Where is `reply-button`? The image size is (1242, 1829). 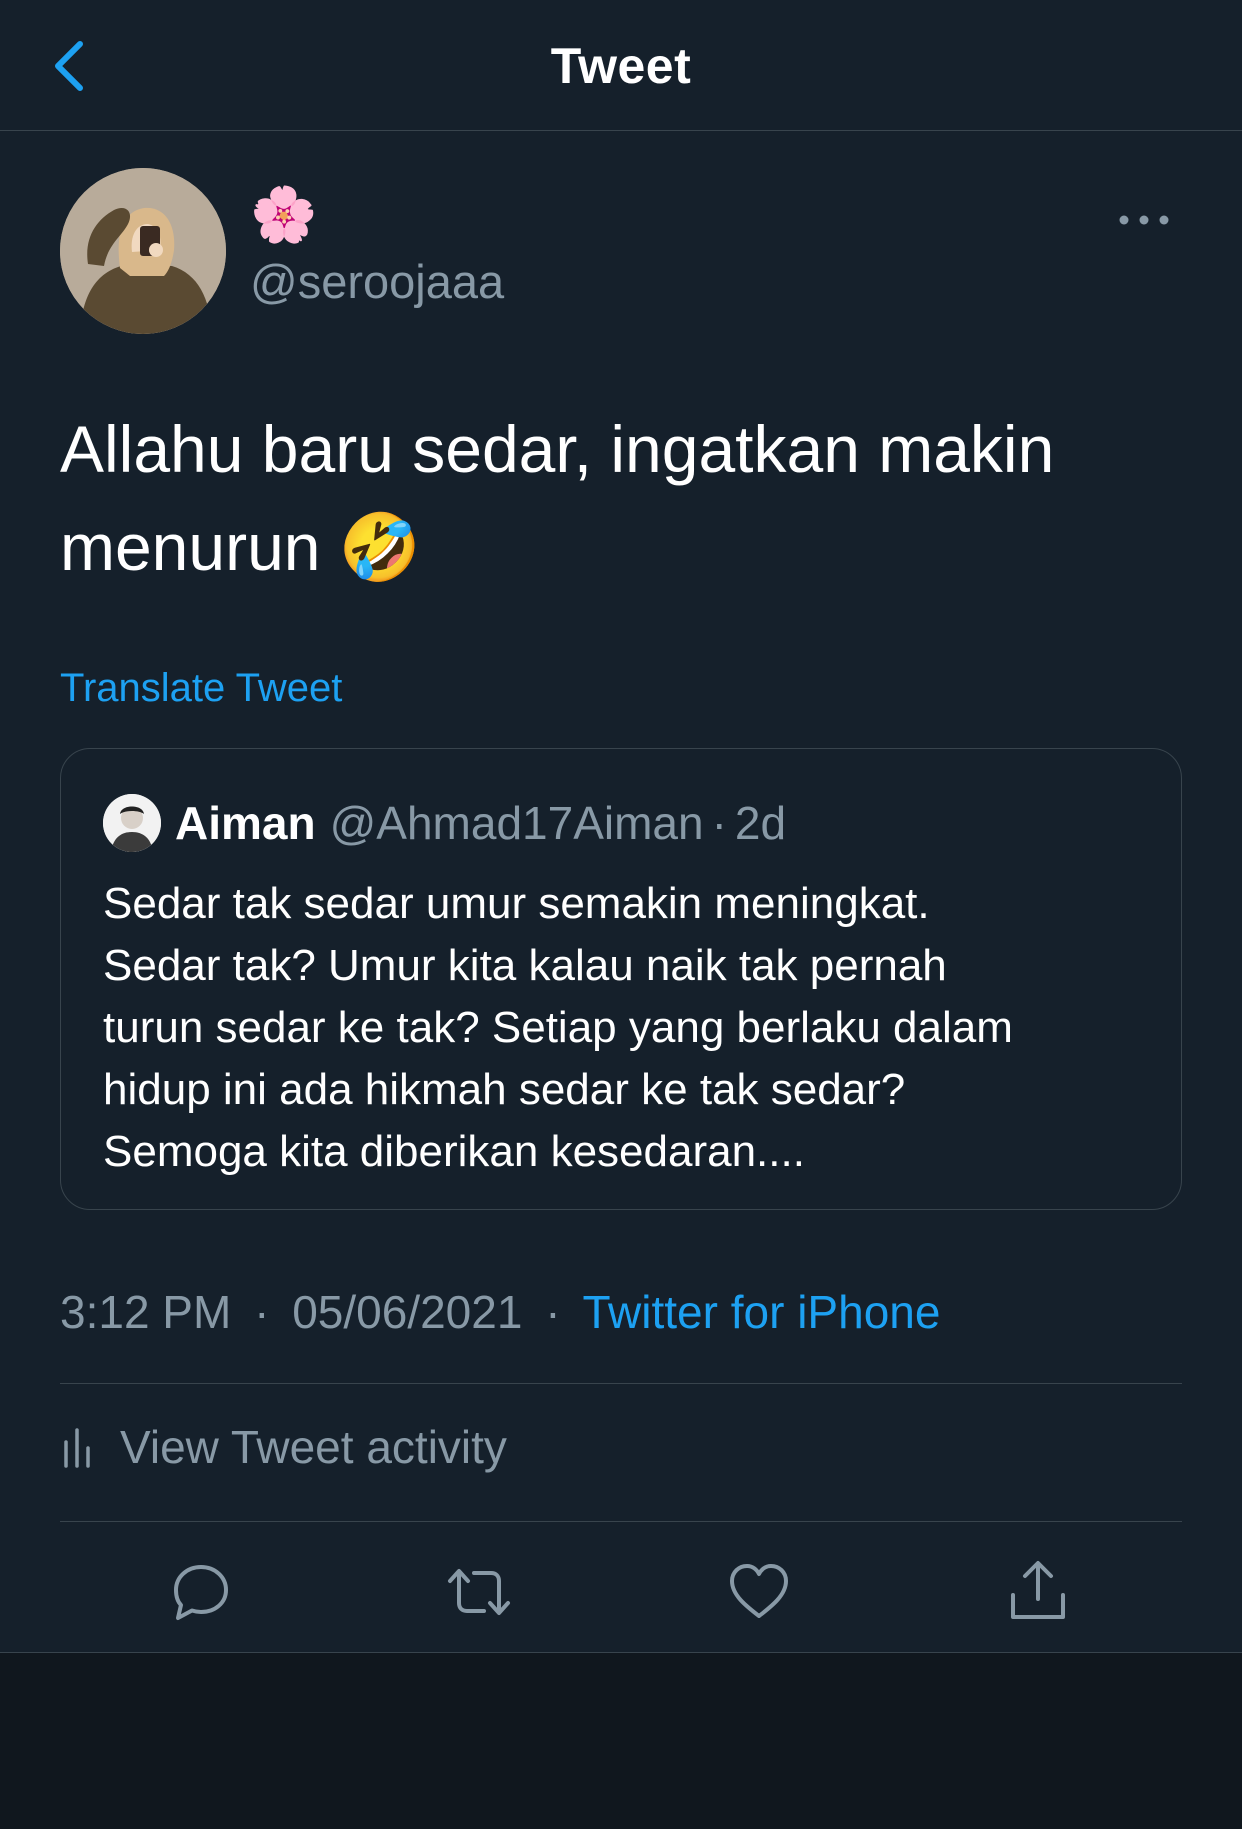 reply-button is located at coordinates (201, 1592).